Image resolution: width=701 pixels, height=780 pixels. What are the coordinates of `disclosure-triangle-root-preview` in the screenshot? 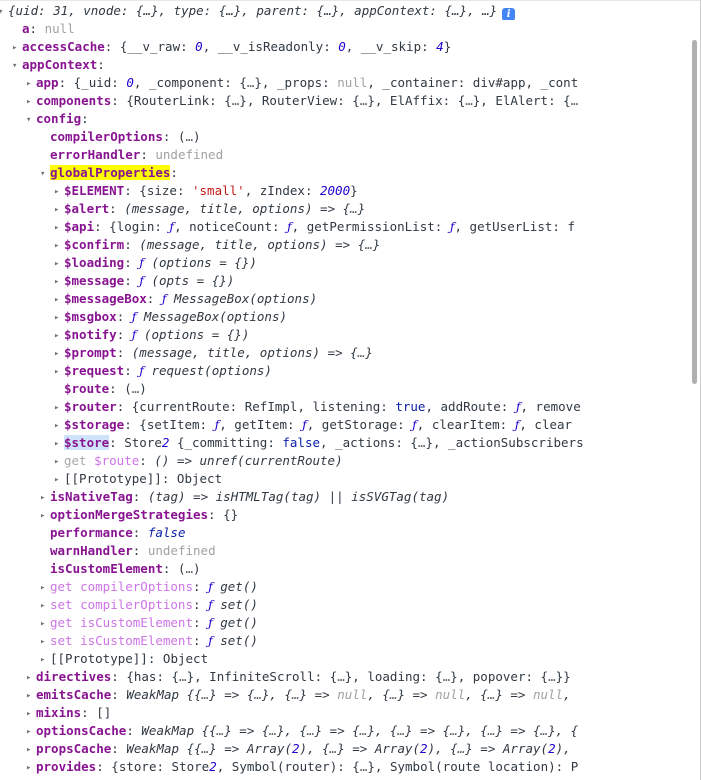 It's located at (4, 11).